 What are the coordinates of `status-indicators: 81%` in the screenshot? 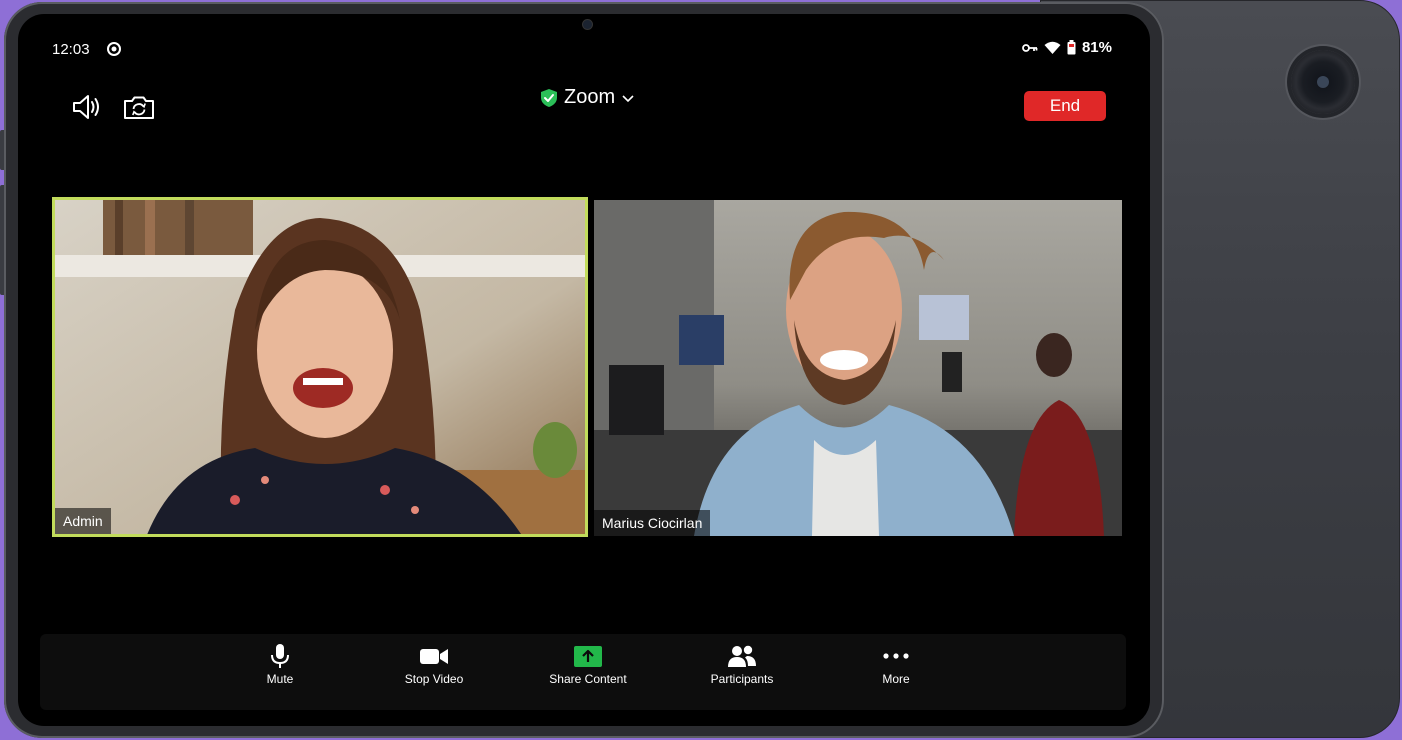 It's located at (1067, 47).